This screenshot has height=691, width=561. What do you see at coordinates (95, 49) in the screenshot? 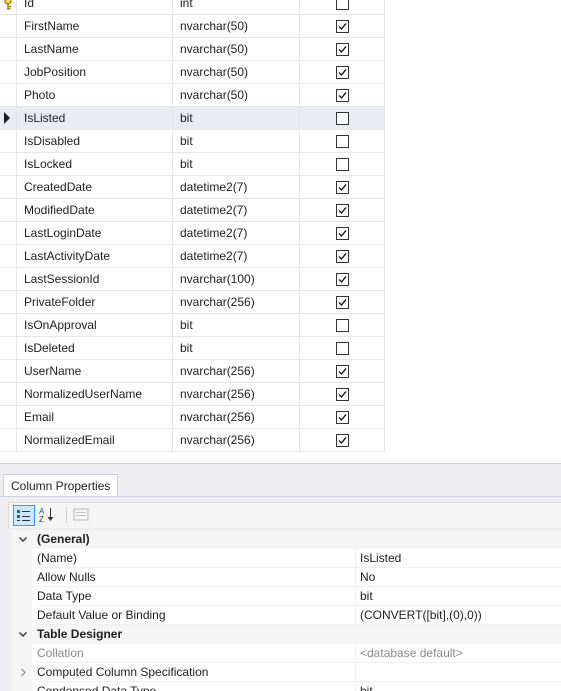
I see `column-name-cell: LastName` at bounding box center [95, 49].